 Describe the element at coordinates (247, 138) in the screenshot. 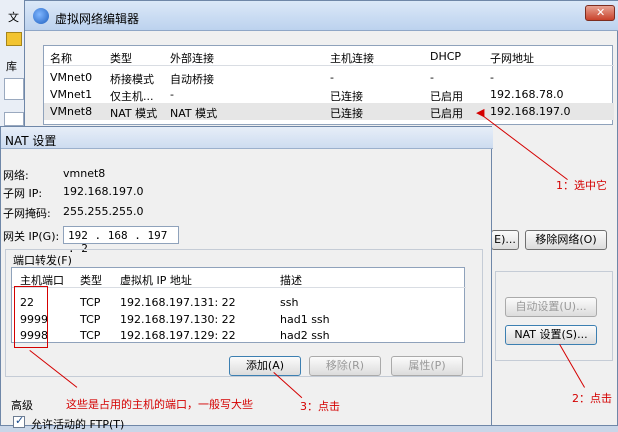

I see `nat-dialog-titlebar: NAT 设置` at that location.